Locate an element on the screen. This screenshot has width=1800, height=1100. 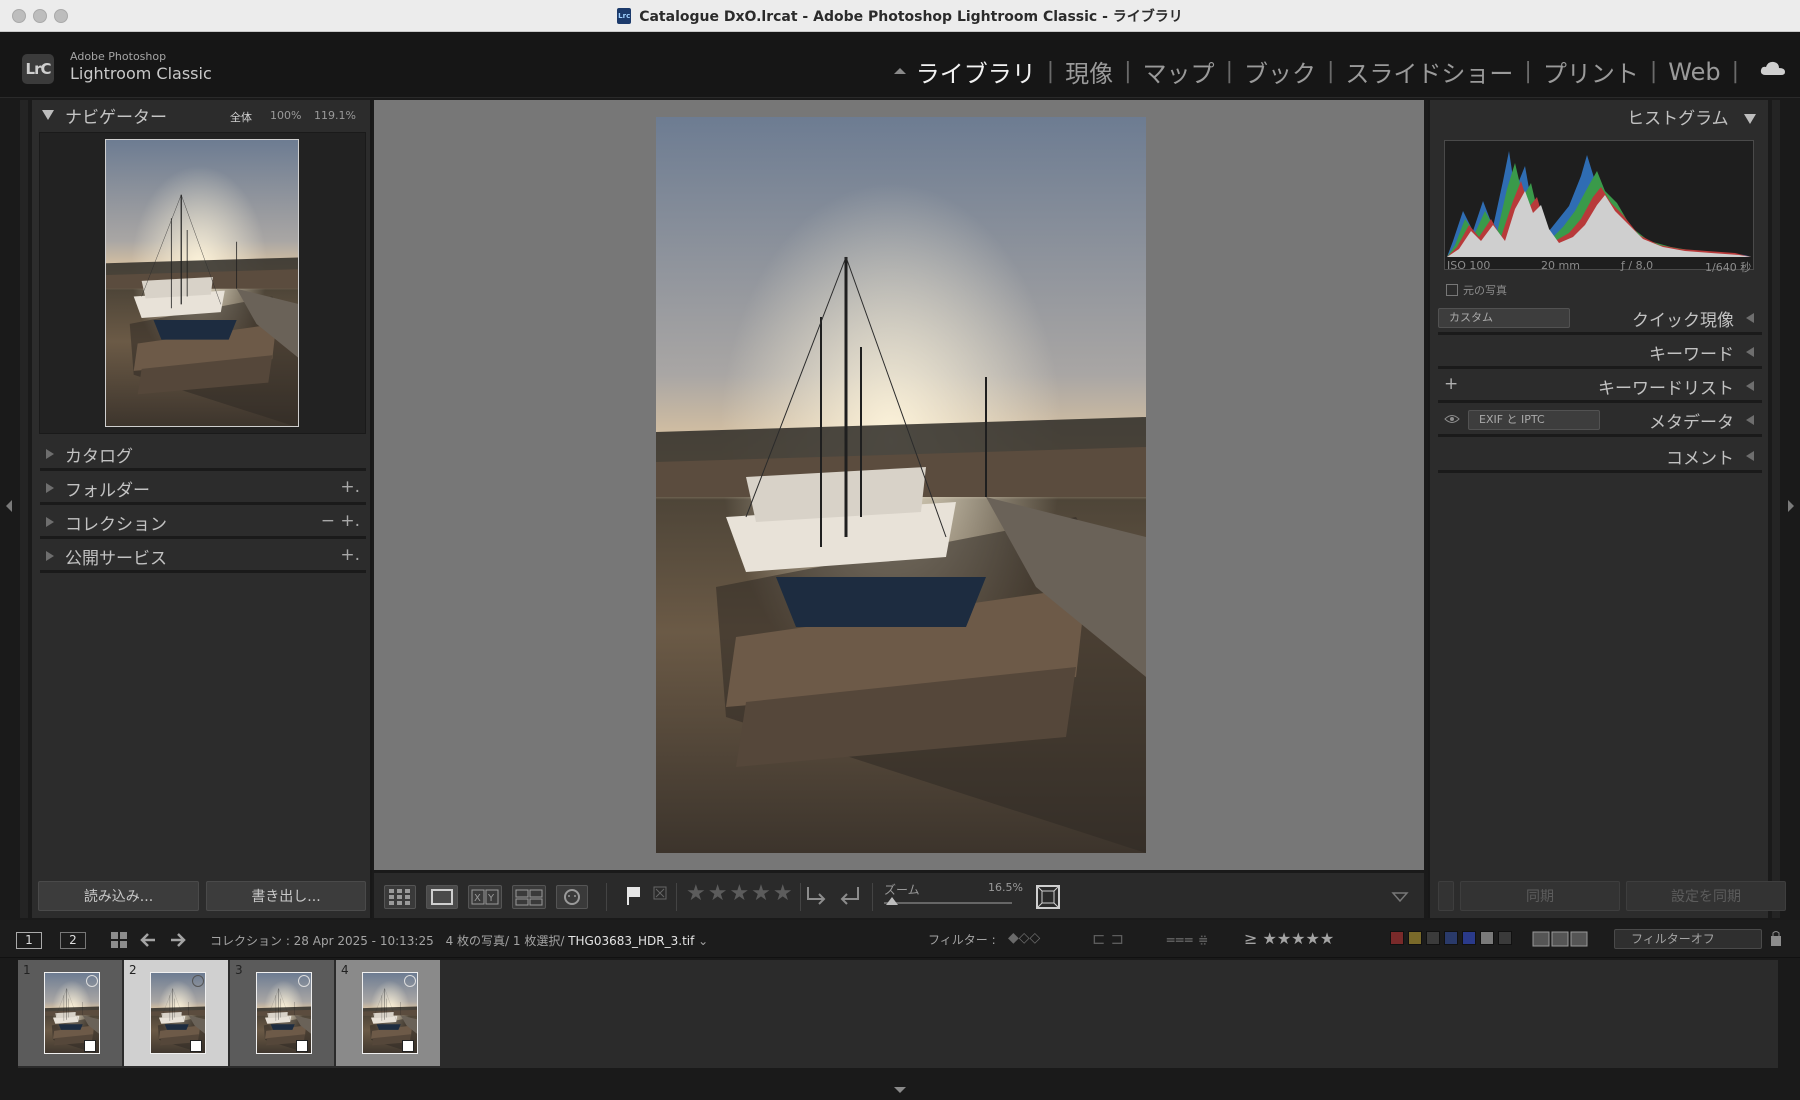
disclosure-down-icon is located at coordinates (48, 115).